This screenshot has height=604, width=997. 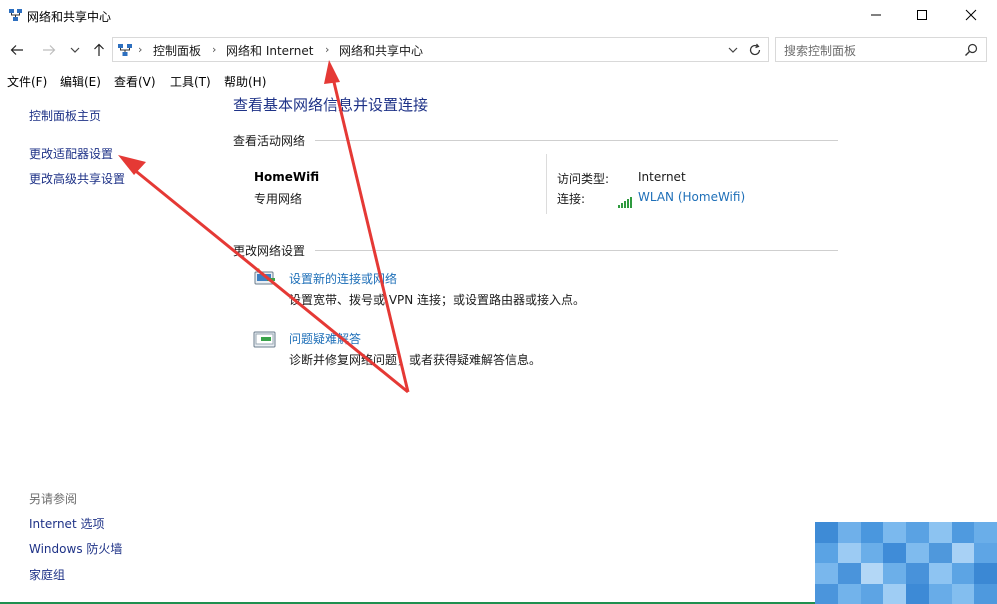 I want to click on control-panel-icon, so click(x=125, y=50).